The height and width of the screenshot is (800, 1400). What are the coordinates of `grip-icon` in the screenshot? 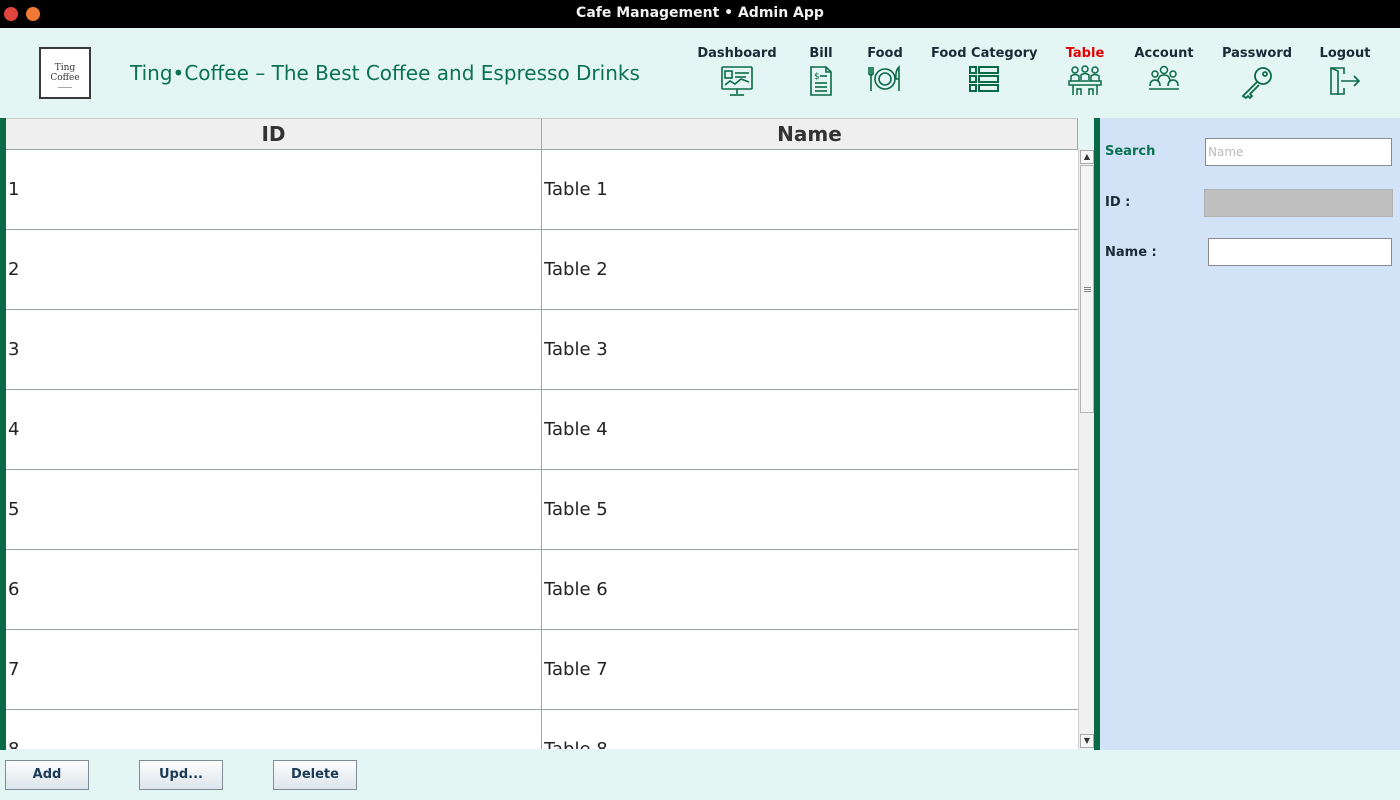 It's located at (1087, 289).